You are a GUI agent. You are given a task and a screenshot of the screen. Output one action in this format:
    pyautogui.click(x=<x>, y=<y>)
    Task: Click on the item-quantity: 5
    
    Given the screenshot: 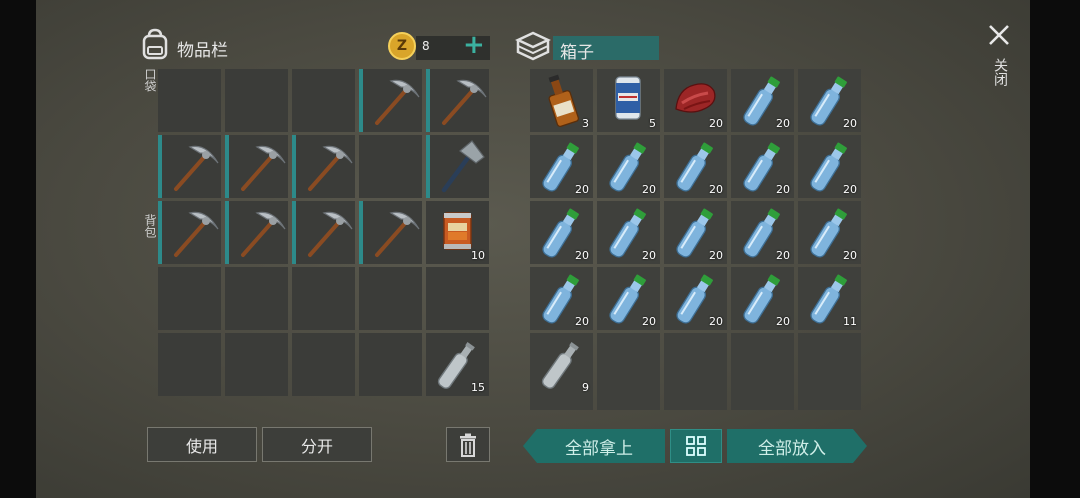 What is the action you would take?
    pyautogui.click(x=652, y=123)
    